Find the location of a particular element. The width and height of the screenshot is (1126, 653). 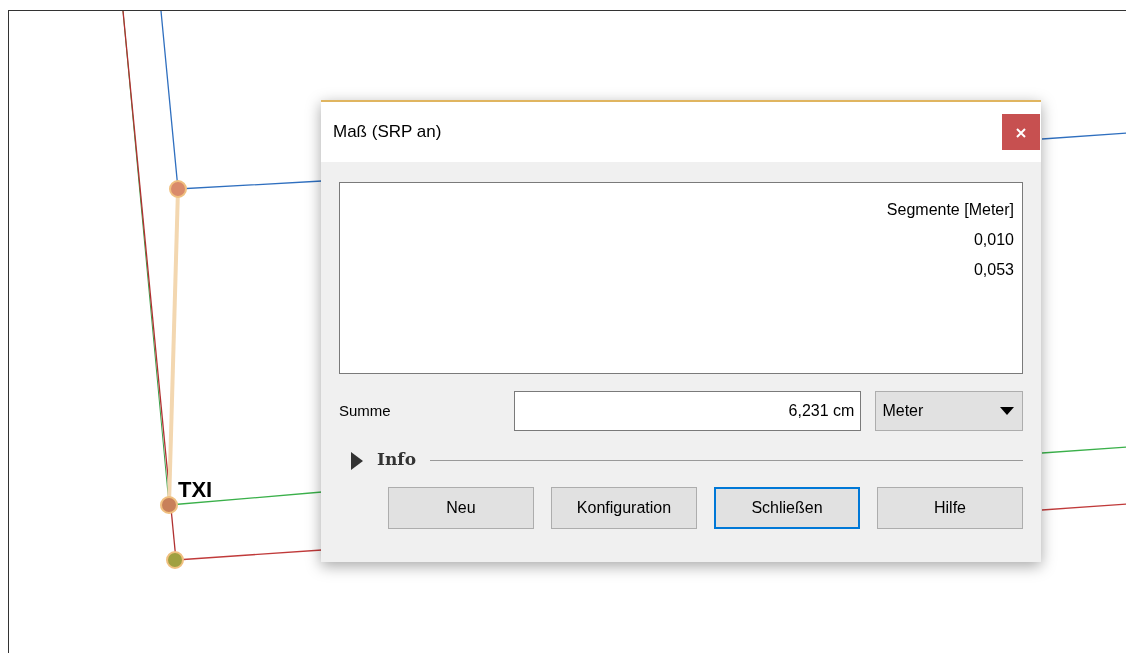

dialog-button: Konfiguration is located at coordinates (624, 508).